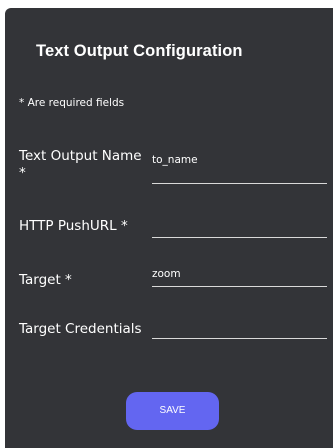 The height and width of the screenshot is (448, 333). What do you see at coordinates (166, 274) in the screenshot?
I see `target-input: zoom` at bounding box center [166, 274].